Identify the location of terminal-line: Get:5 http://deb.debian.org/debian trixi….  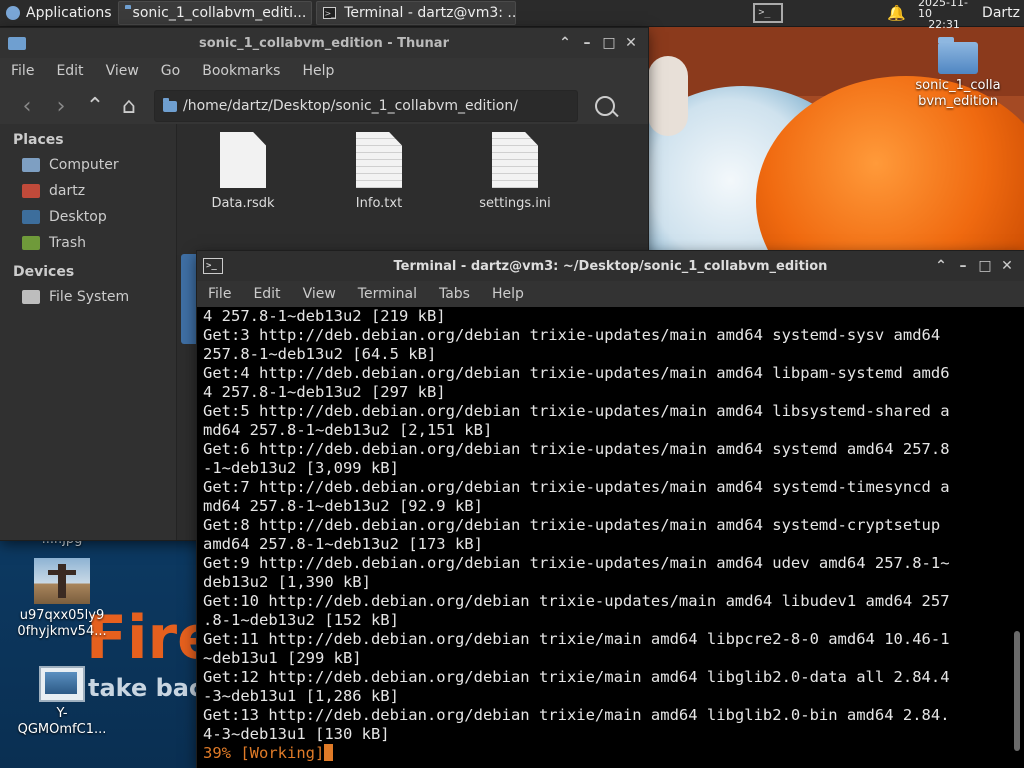
(576, 411).